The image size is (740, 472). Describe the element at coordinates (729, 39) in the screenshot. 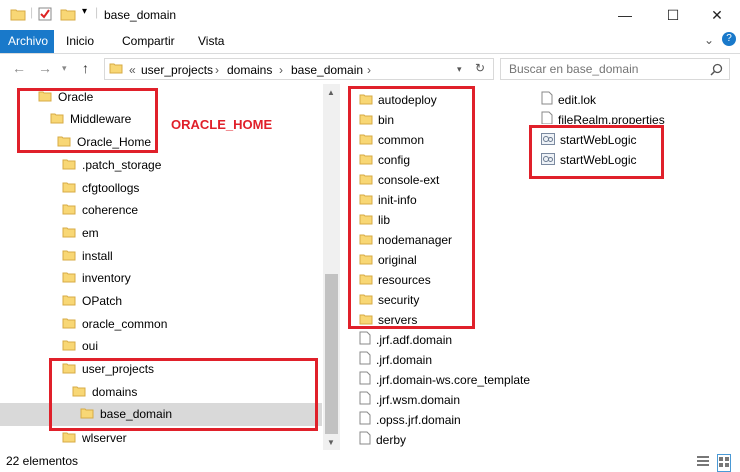

I see `help-icon: ?` at that location.